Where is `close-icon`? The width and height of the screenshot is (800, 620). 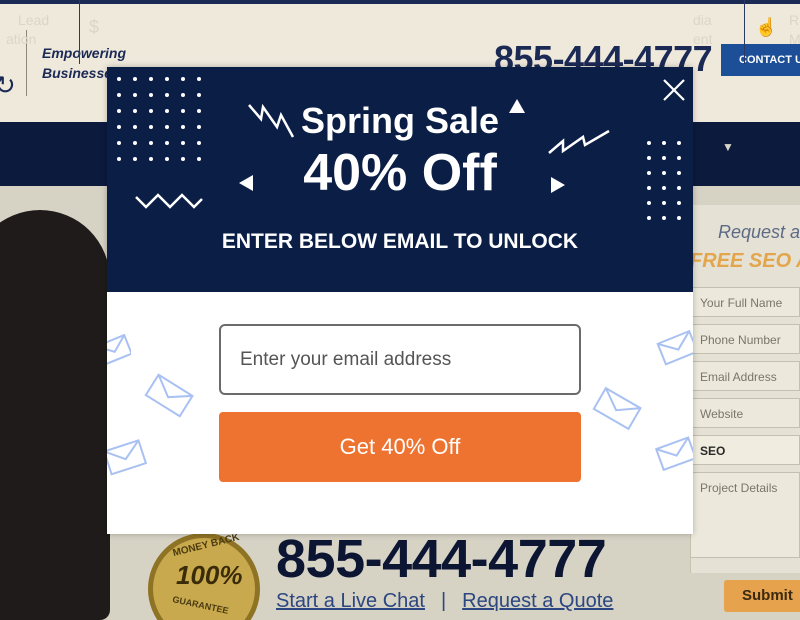
close-icon is located at coordinates (674, 90).